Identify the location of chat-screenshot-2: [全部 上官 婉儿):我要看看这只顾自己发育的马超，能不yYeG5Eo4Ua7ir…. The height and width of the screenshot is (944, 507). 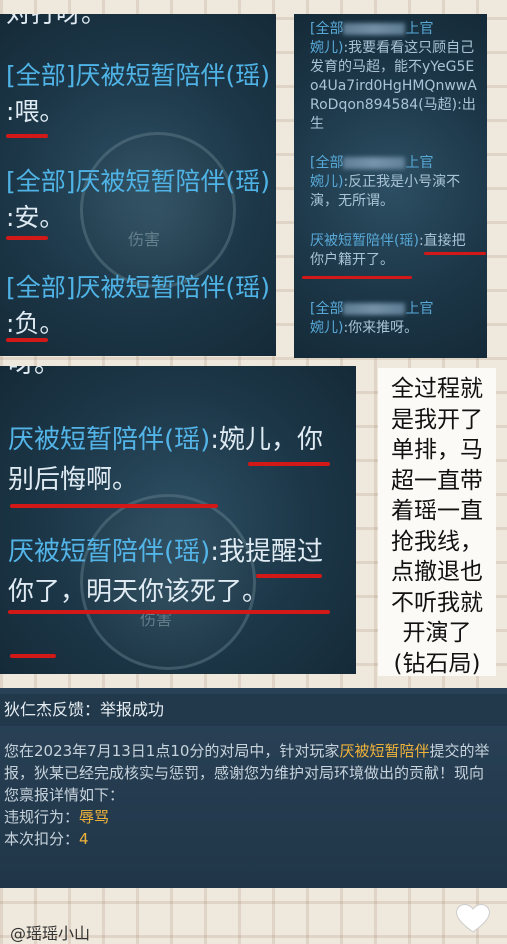
(390, 186).